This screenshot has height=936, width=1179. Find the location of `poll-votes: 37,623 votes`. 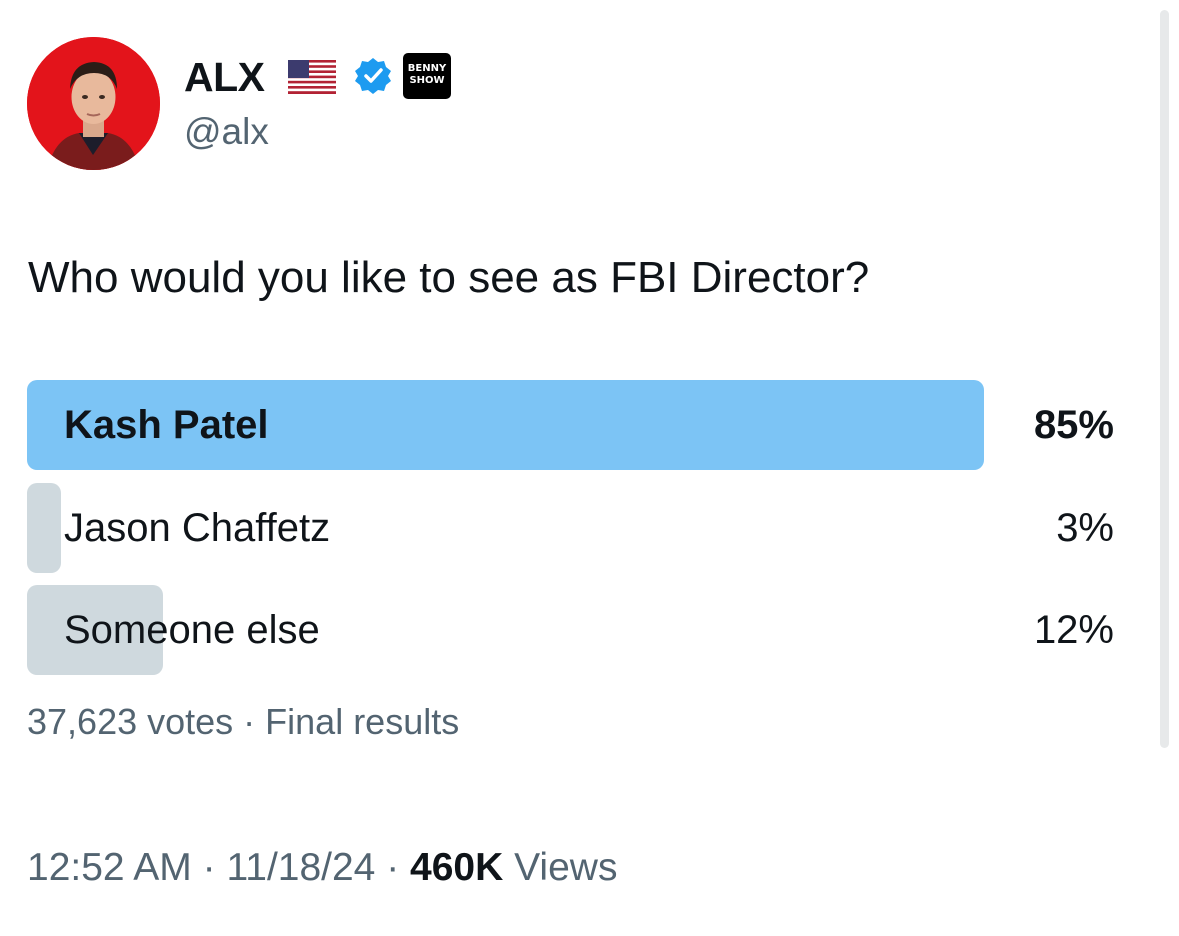

poll-votes: 37,623 votes is located at coordinates (130, 721).